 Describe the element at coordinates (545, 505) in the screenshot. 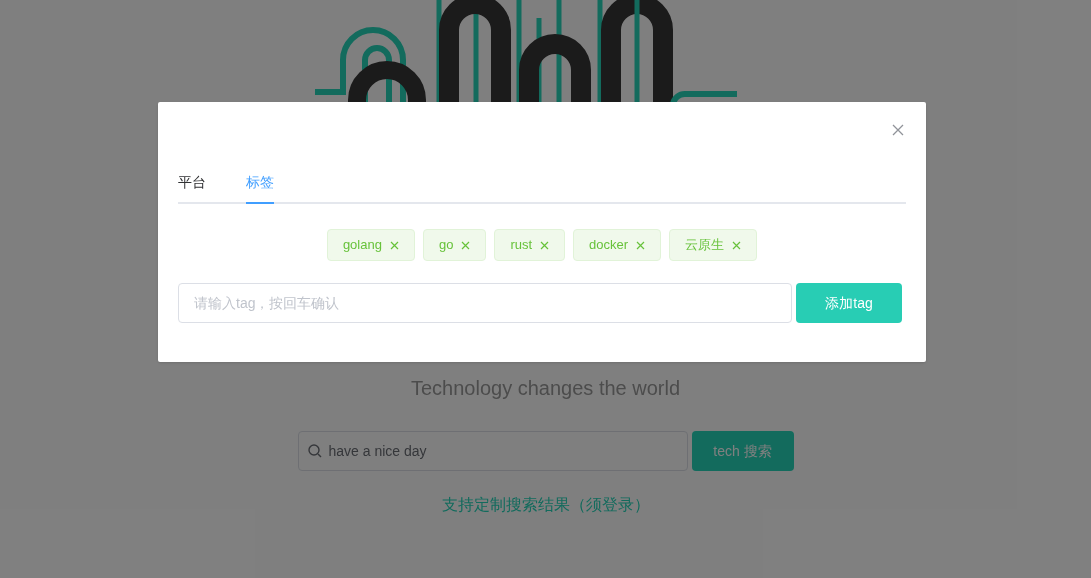

I see `custom-search-link: 支持定制搜索结果（须登录）` at that location.